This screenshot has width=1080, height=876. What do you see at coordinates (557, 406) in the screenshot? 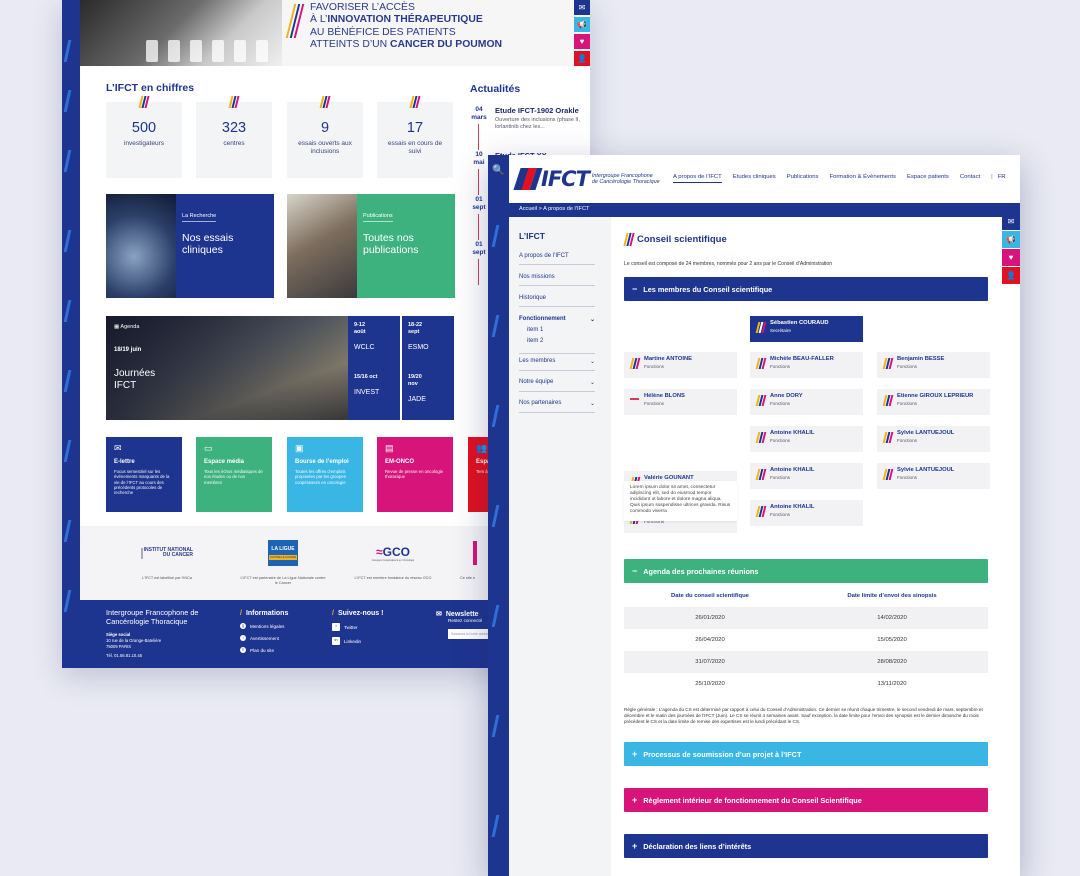
I see `sidebar-item-partenaires: Nos partenaires ⌄` at bounding box center [557, 406].